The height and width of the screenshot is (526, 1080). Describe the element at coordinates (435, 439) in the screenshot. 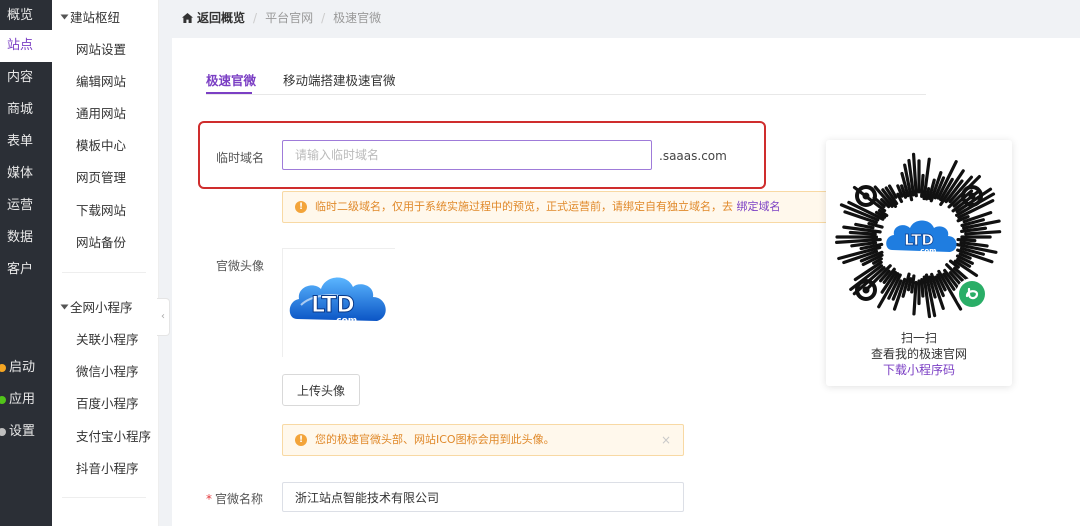

I see `avatar-alert-text: 您的极速官微头部、网站ICO图标会用到此头像。` at that location.